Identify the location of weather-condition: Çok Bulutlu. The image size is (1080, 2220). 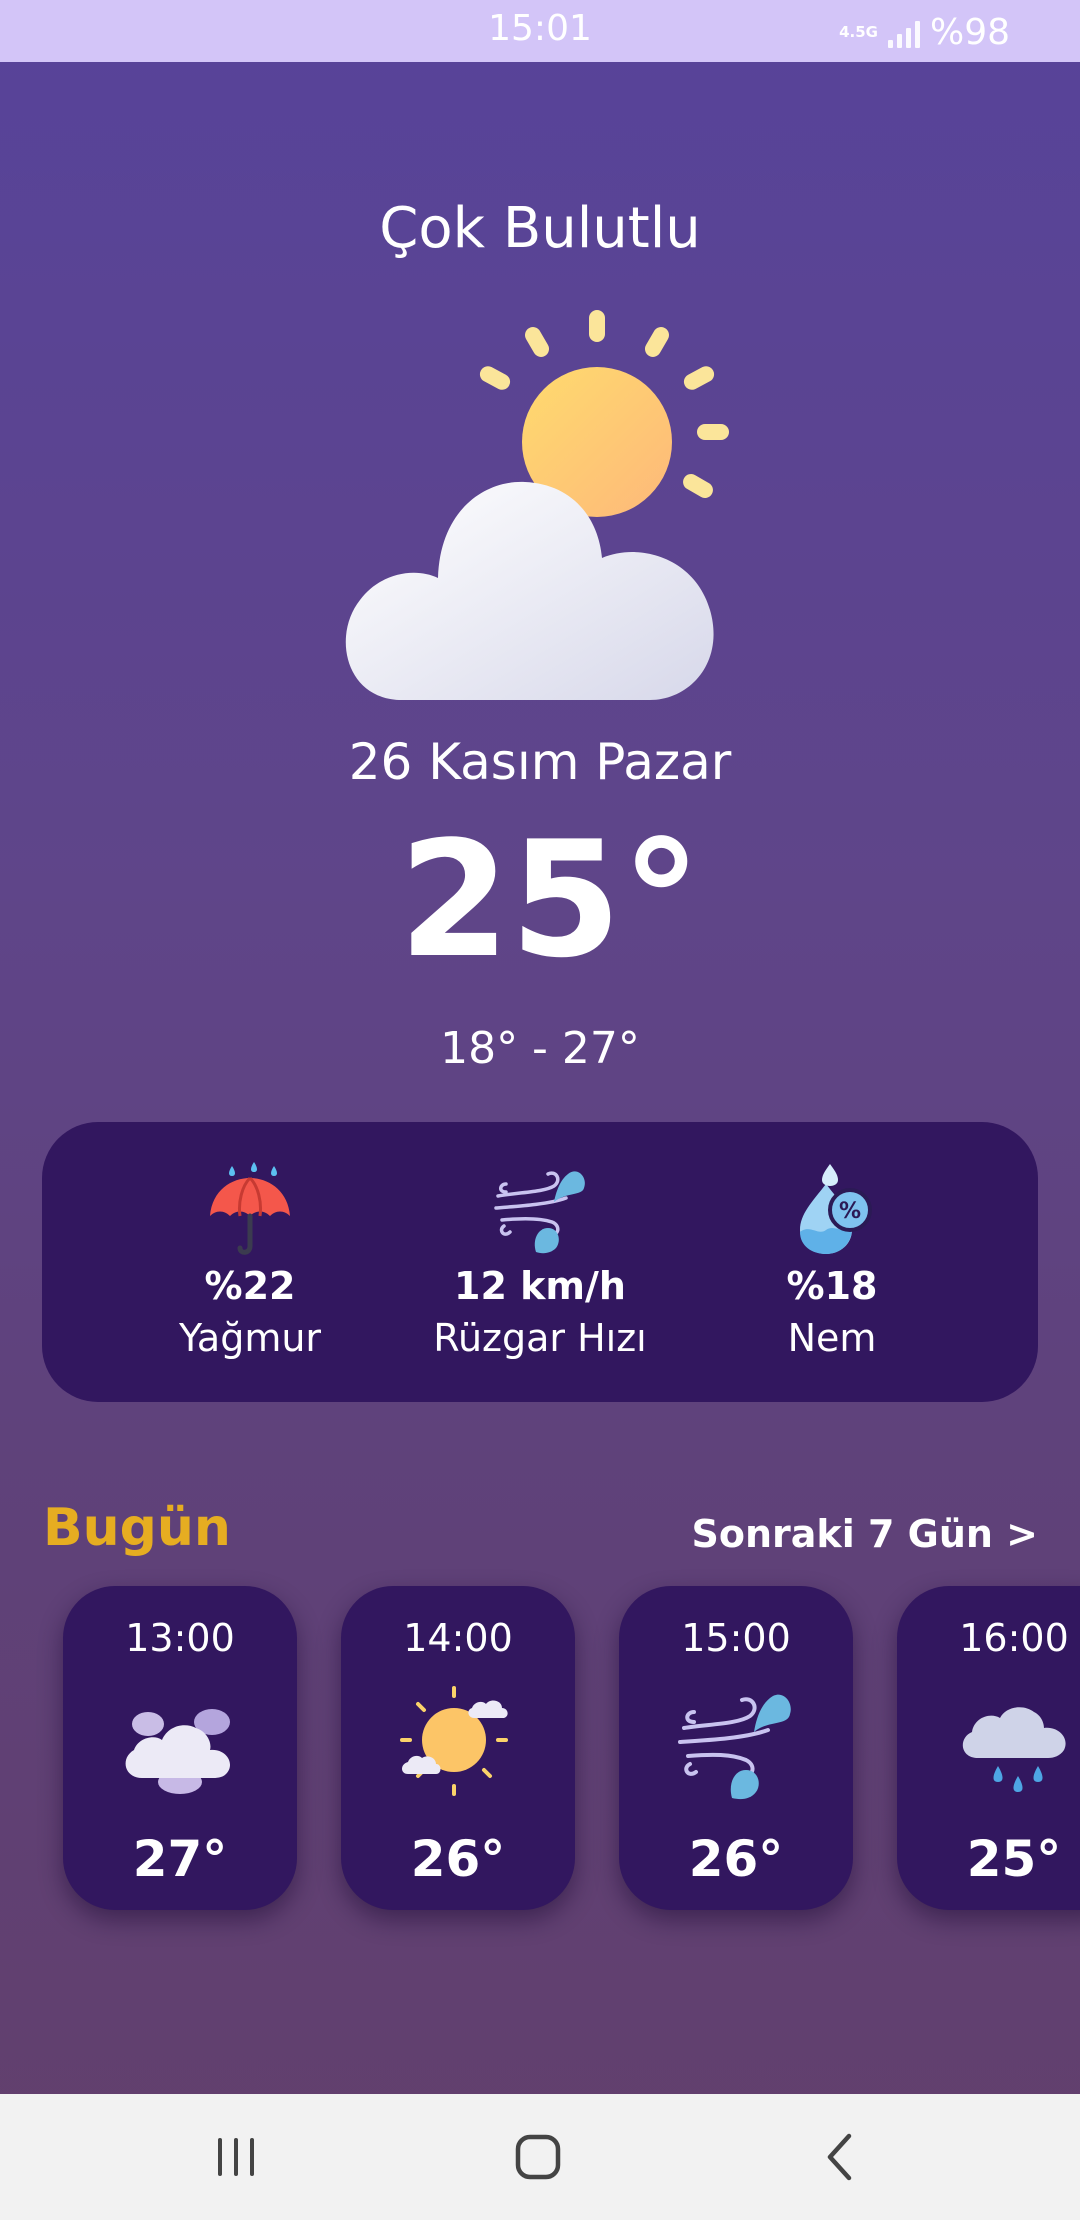
(540, 228).